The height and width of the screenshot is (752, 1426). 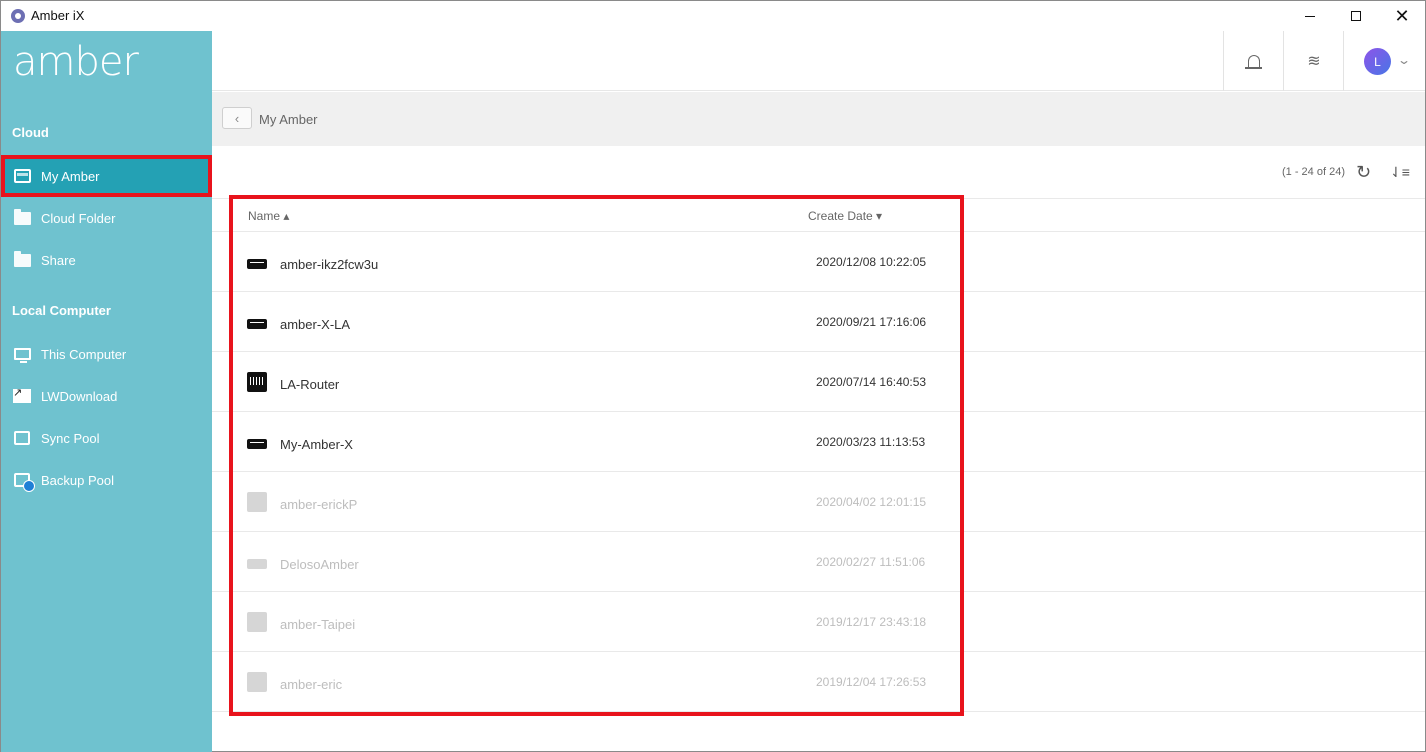 I want to click on device-name: DelosoAmber, so click(x=319, y=564).